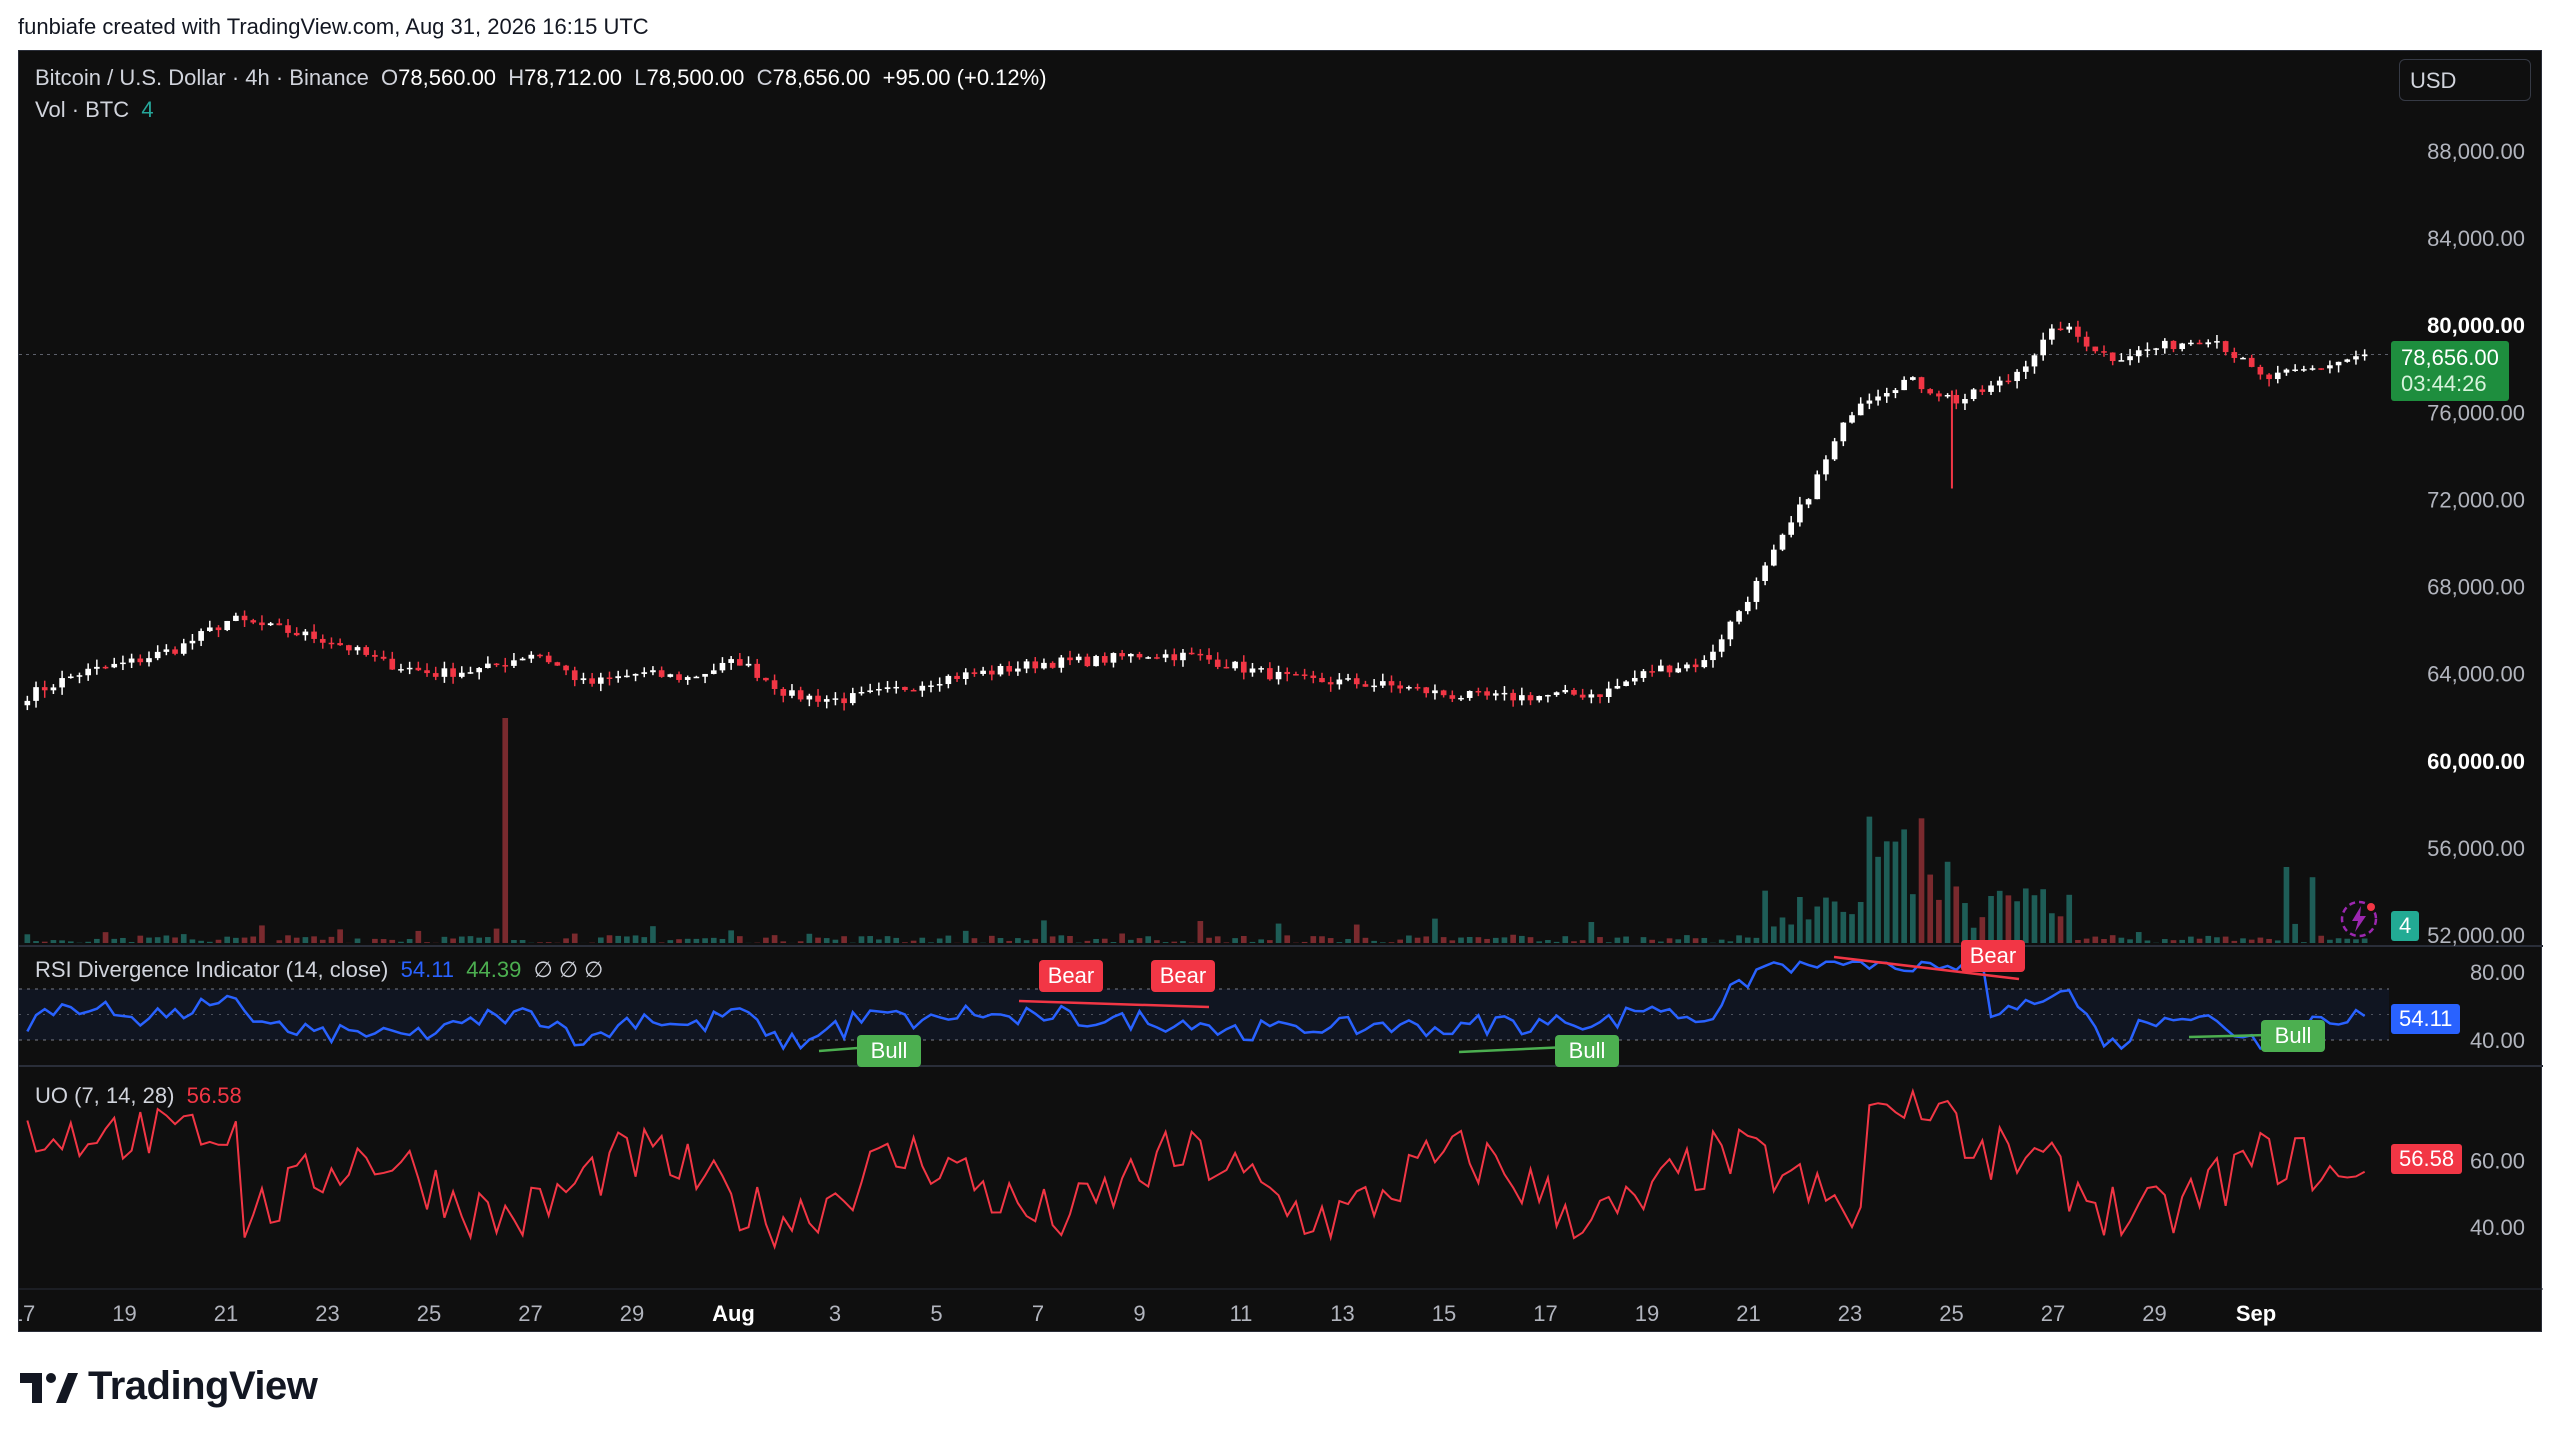  What do you see at coordinates (2497, 1227) in the screenshot?
I see `uo-axis-label: 40.00` at bounding box center [2497, 1227].